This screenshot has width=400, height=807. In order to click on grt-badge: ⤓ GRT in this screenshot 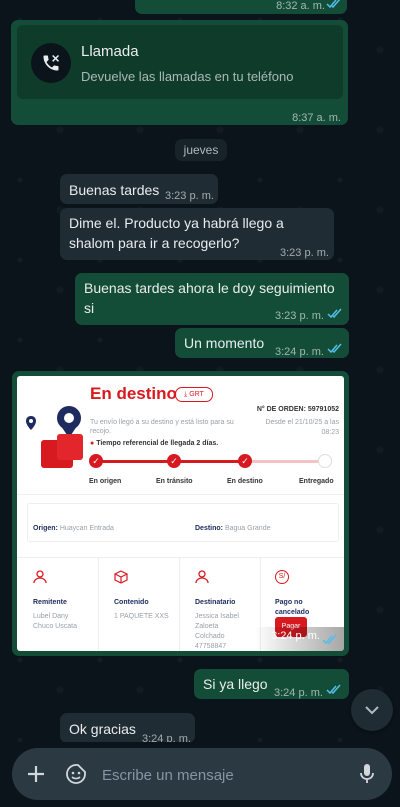, I will do `click(194, 394)`.